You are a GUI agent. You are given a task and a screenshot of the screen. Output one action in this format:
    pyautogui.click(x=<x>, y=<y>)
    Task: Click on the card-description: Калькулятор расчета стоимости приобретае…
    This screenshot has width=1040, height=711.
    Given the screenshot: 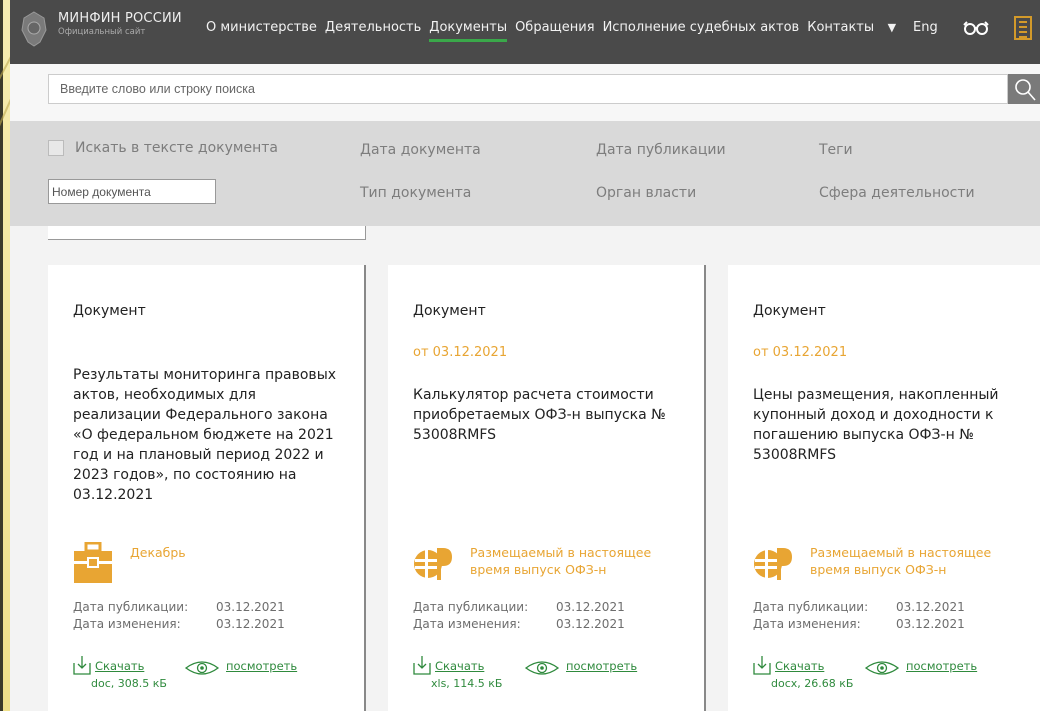 What is the action you would take?
    pyautogui.click(x=548, y=415)
    